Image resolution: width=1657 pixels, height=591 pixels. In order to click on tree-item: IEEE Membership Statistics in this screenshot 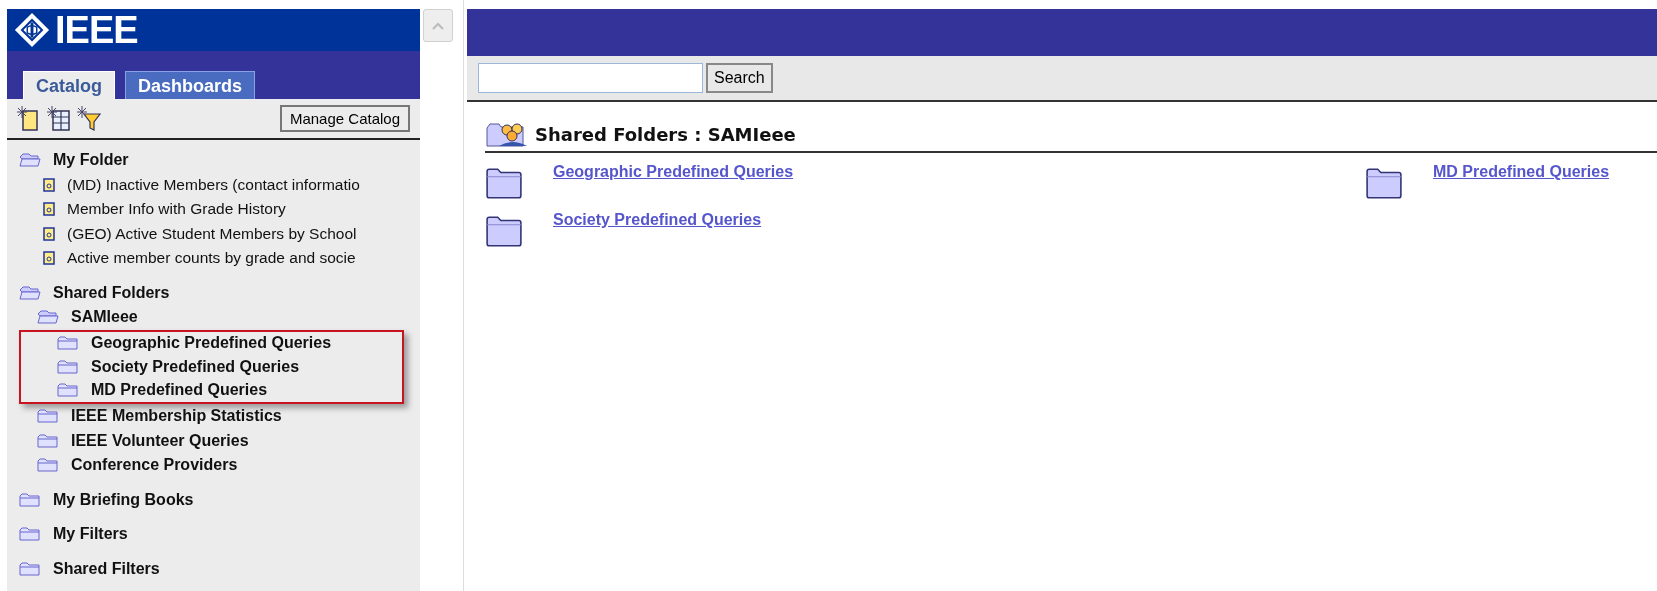, I will do `click(213, 416)`.